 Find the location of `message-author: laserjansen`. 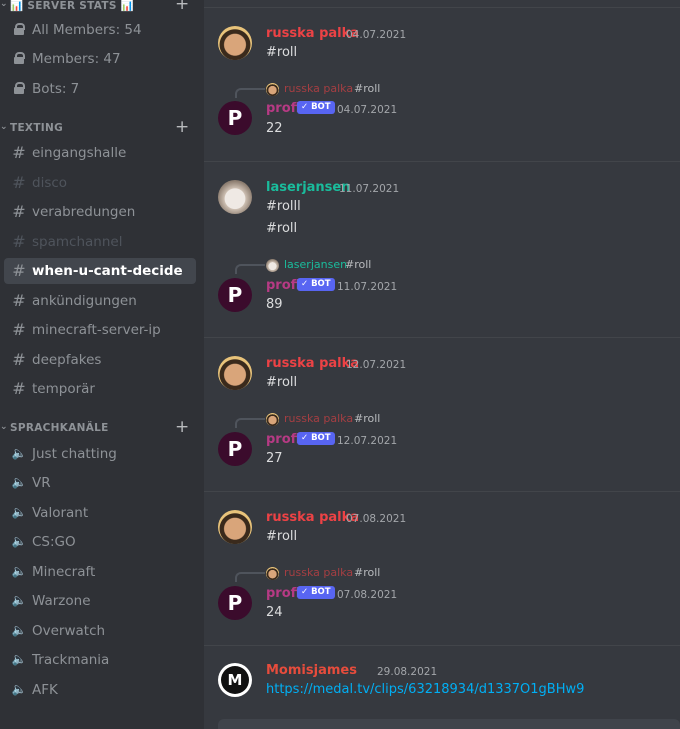

message-author: laserjansen is located at coordinates (308, 187).